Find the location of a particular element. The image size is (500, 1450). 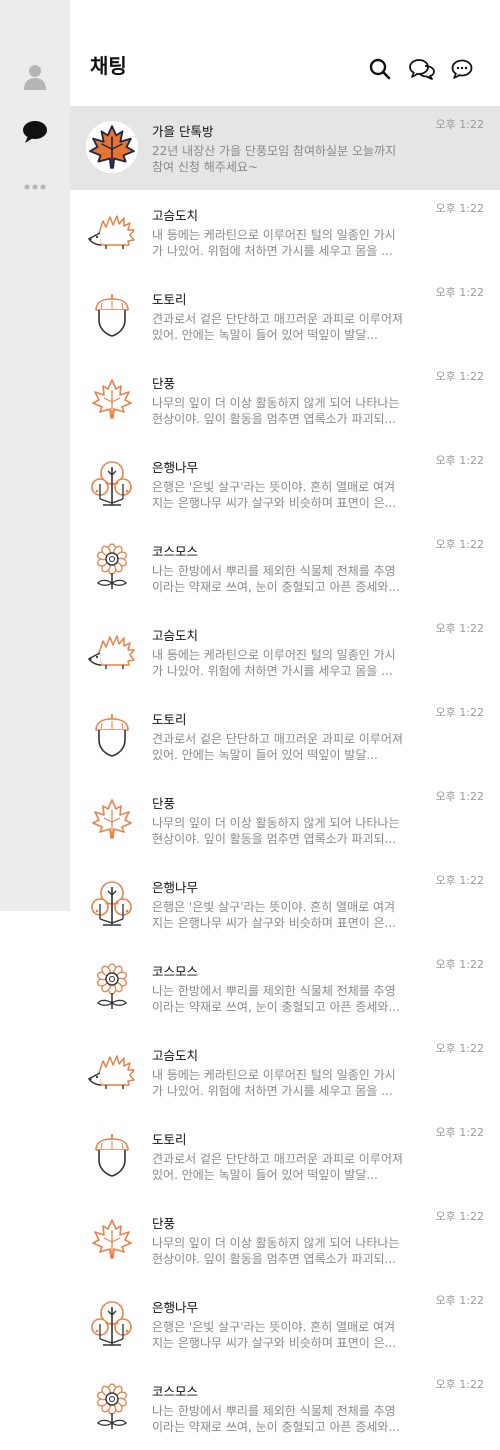

sidebar-item-chats is located at coordinates (35, 132).